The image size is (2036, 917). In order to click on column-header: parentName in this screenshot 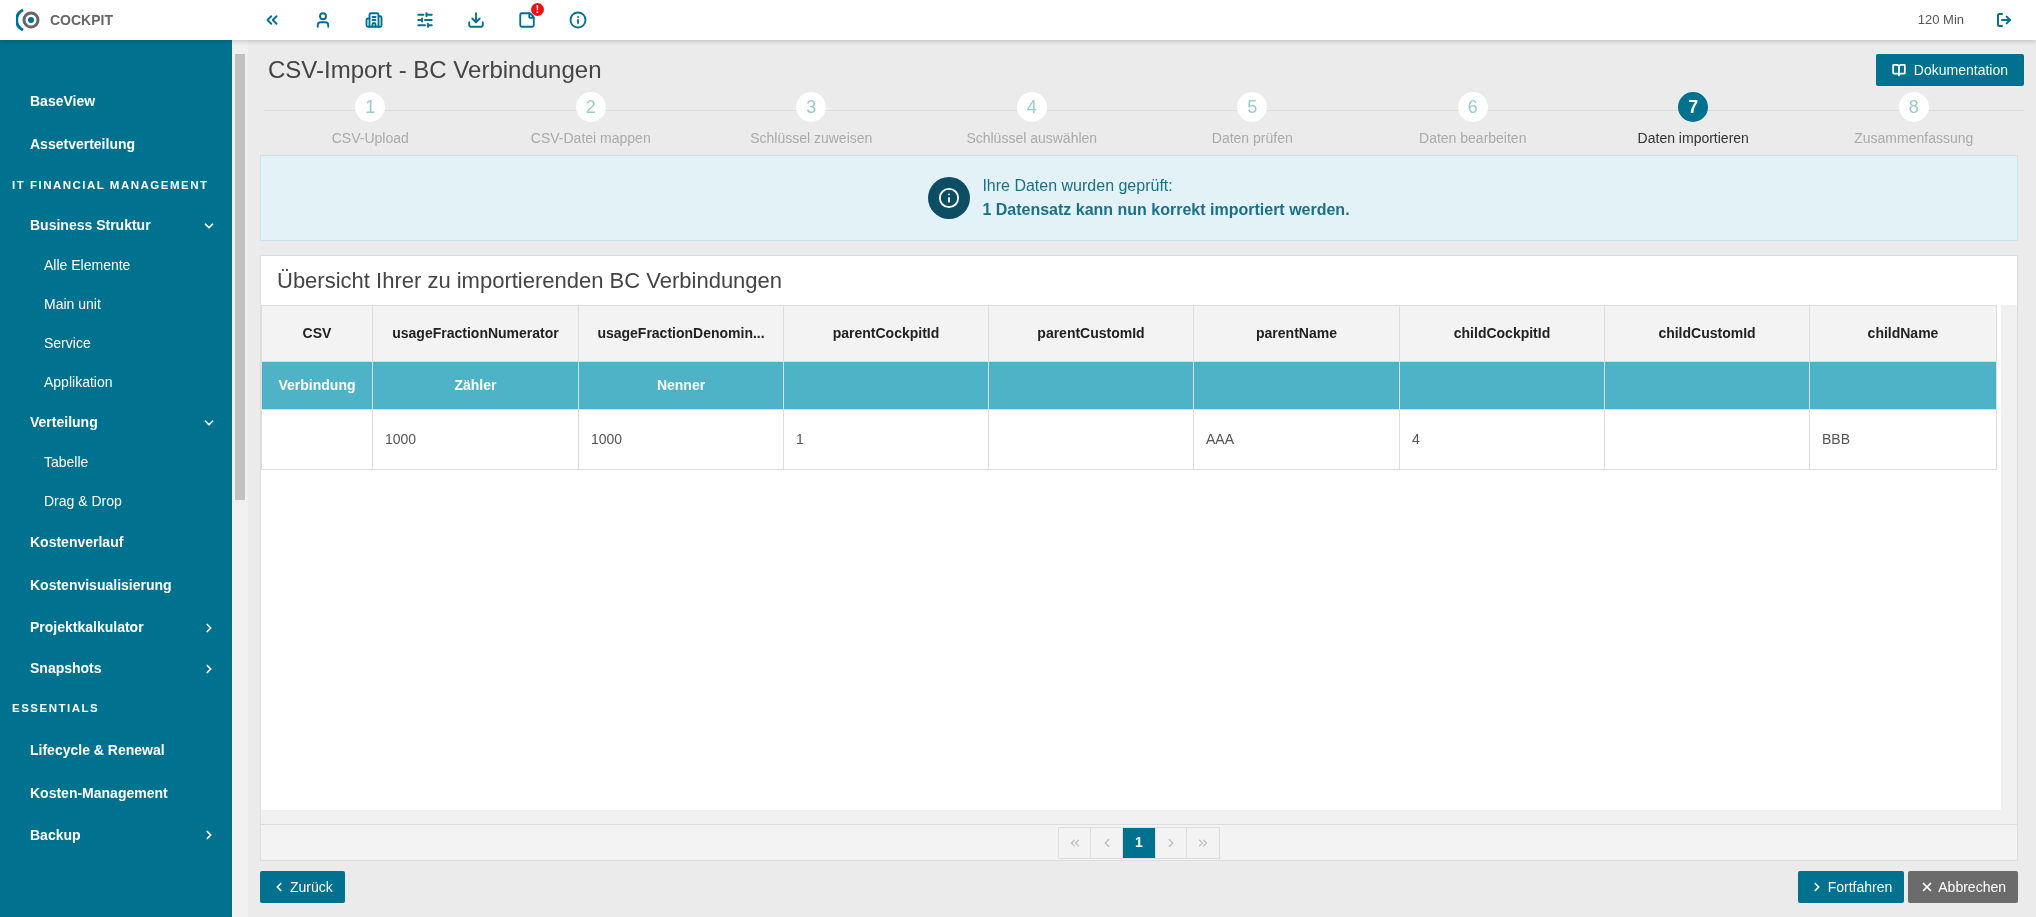, I will do `click(1296, 333)`.